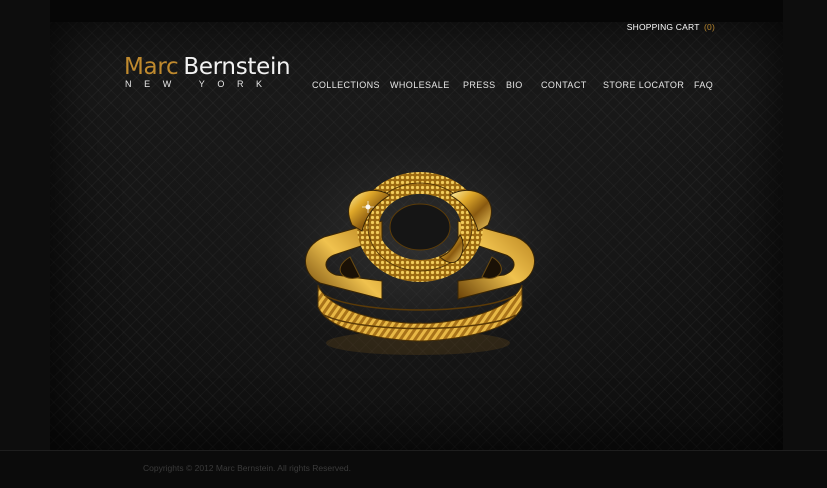 The image size is (827, 488). I want to click on logo-name: Marc Bernstein, so click(207, 67).